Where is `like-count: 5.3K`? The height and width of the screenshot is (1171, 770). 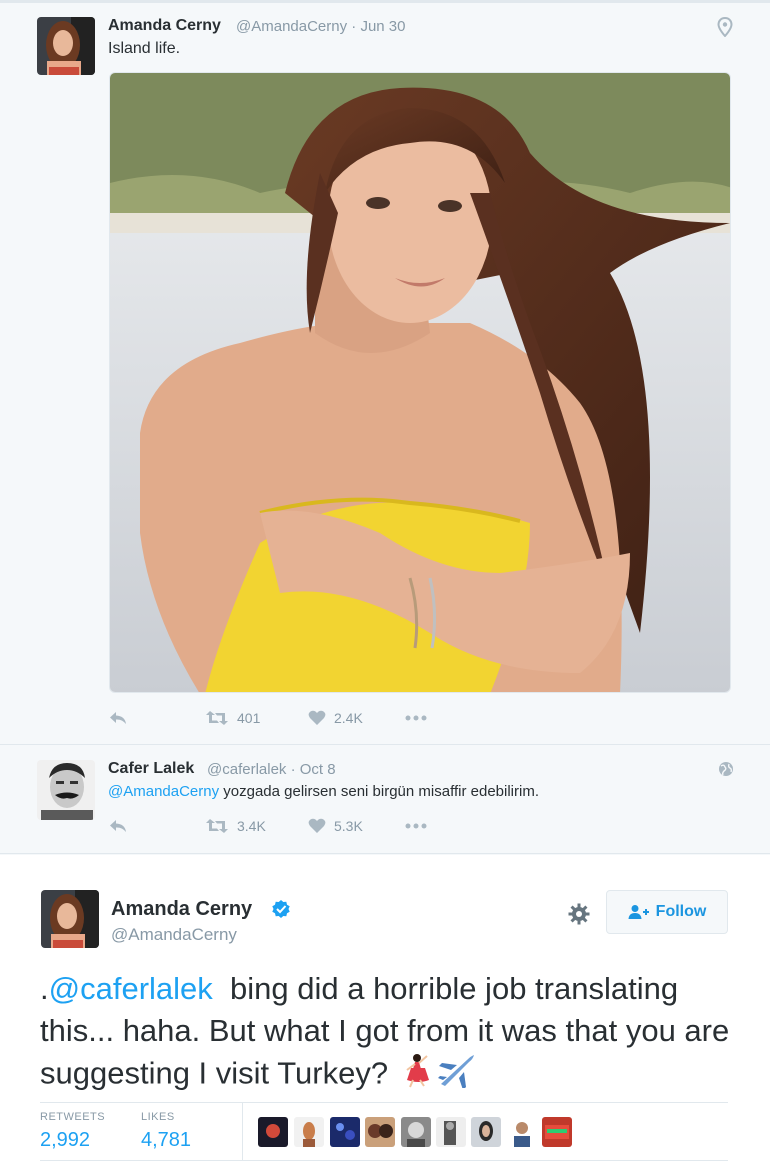
like-count: 5.3K is located at coordinates (348, 826).